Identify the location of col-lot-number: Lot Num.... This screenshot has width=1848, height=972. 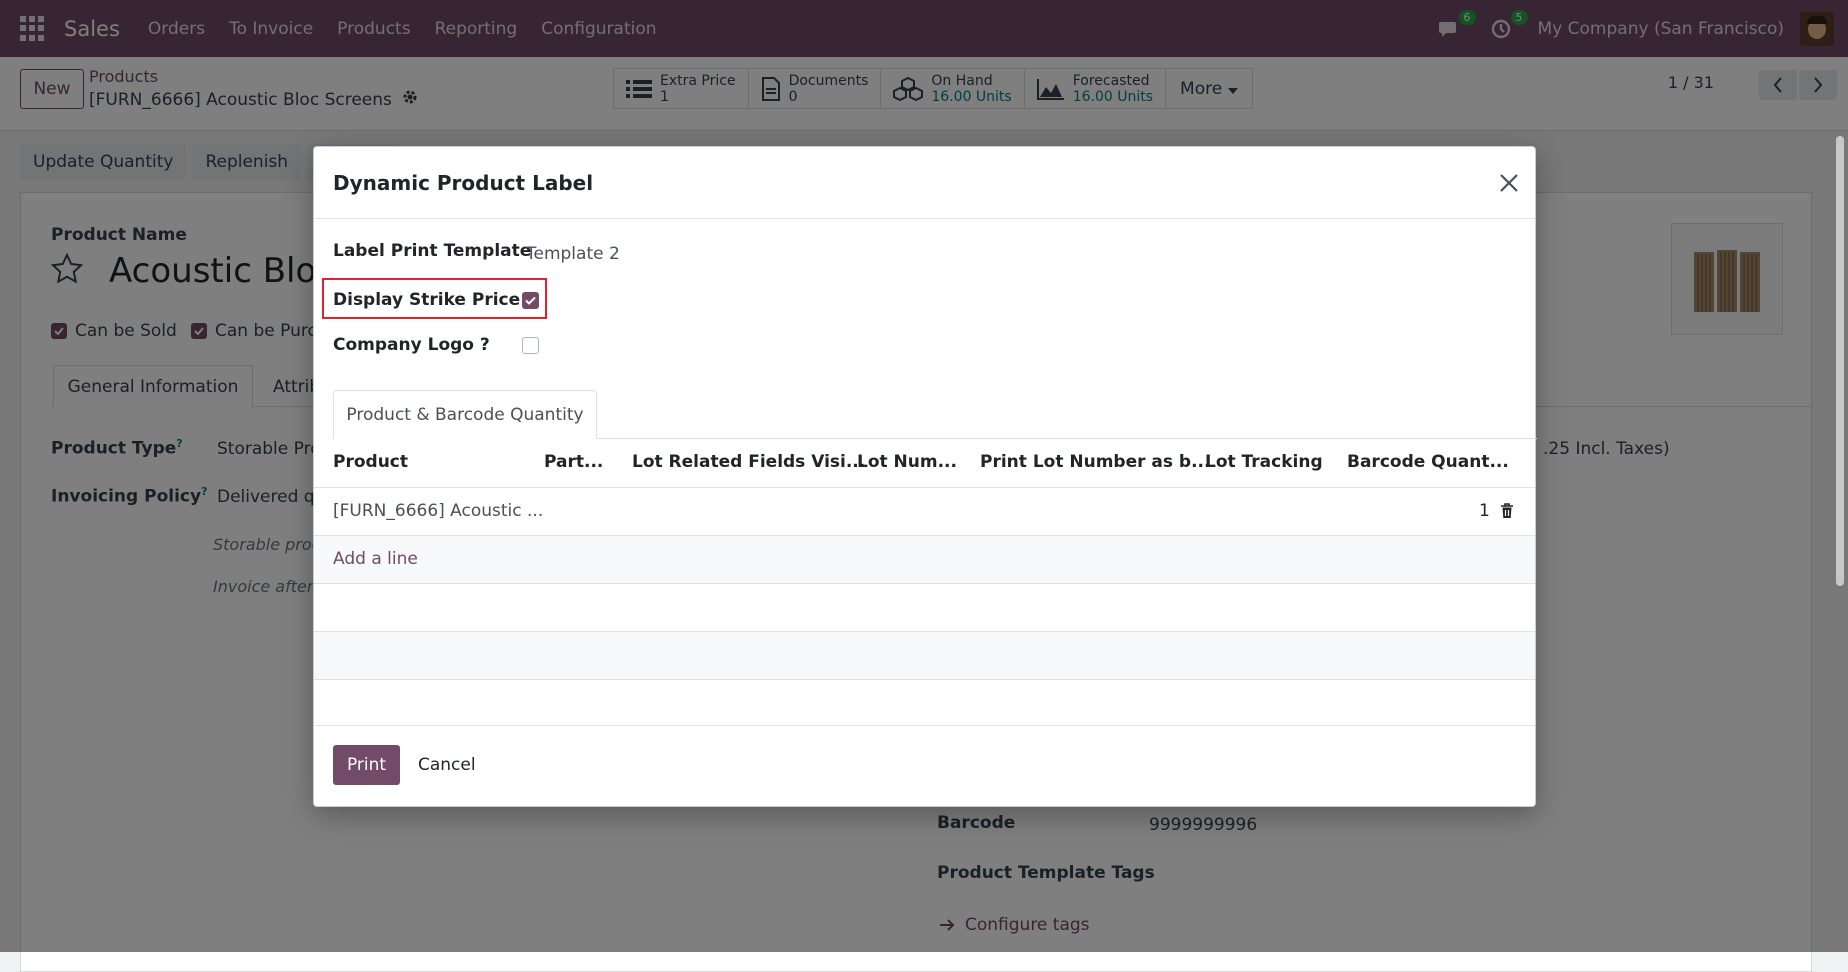
(907, 462).